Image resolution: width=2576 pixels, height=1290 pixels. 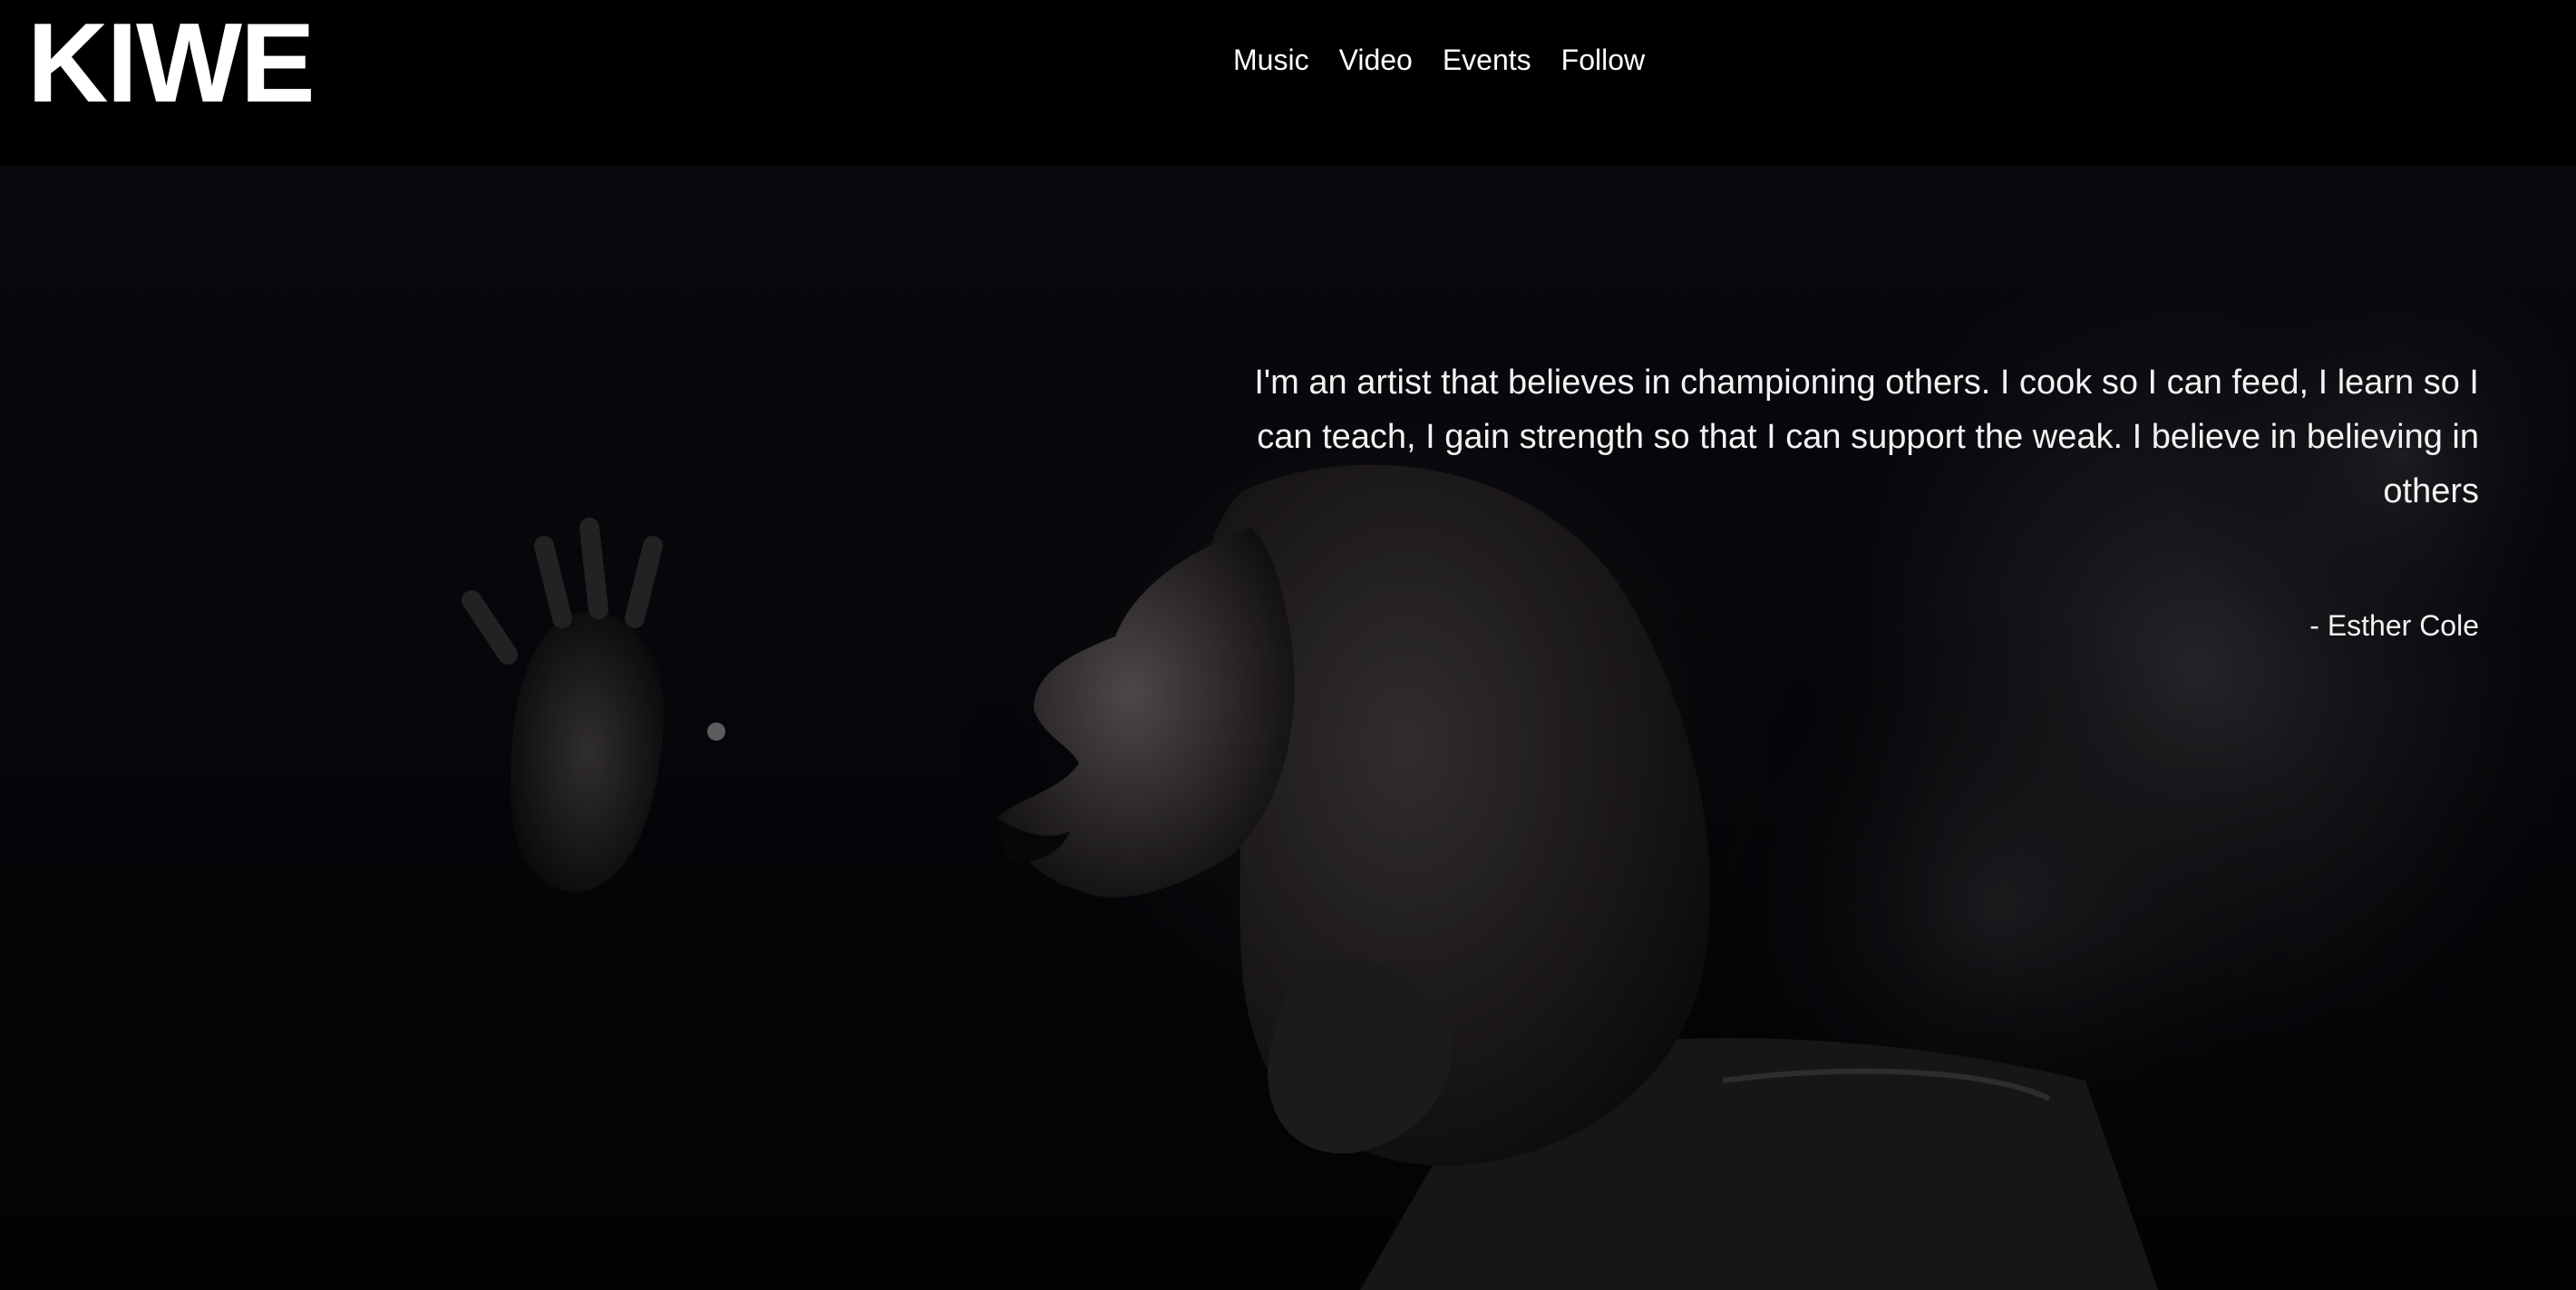 What do you see at coordinates (1603, 60) in the screenshot?
I see `nav-link-follow: Follow` at bounding box center [1603, 60].